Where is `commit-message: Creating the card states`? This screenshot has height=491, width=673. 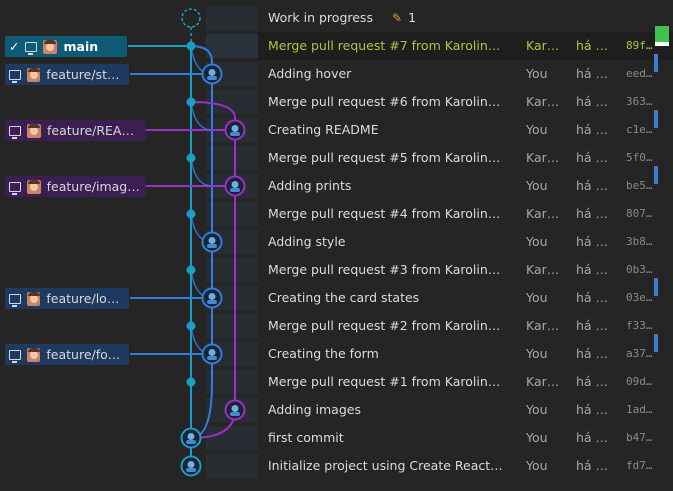
commit-message: Creating the card states is located at coordinates (344, 297).